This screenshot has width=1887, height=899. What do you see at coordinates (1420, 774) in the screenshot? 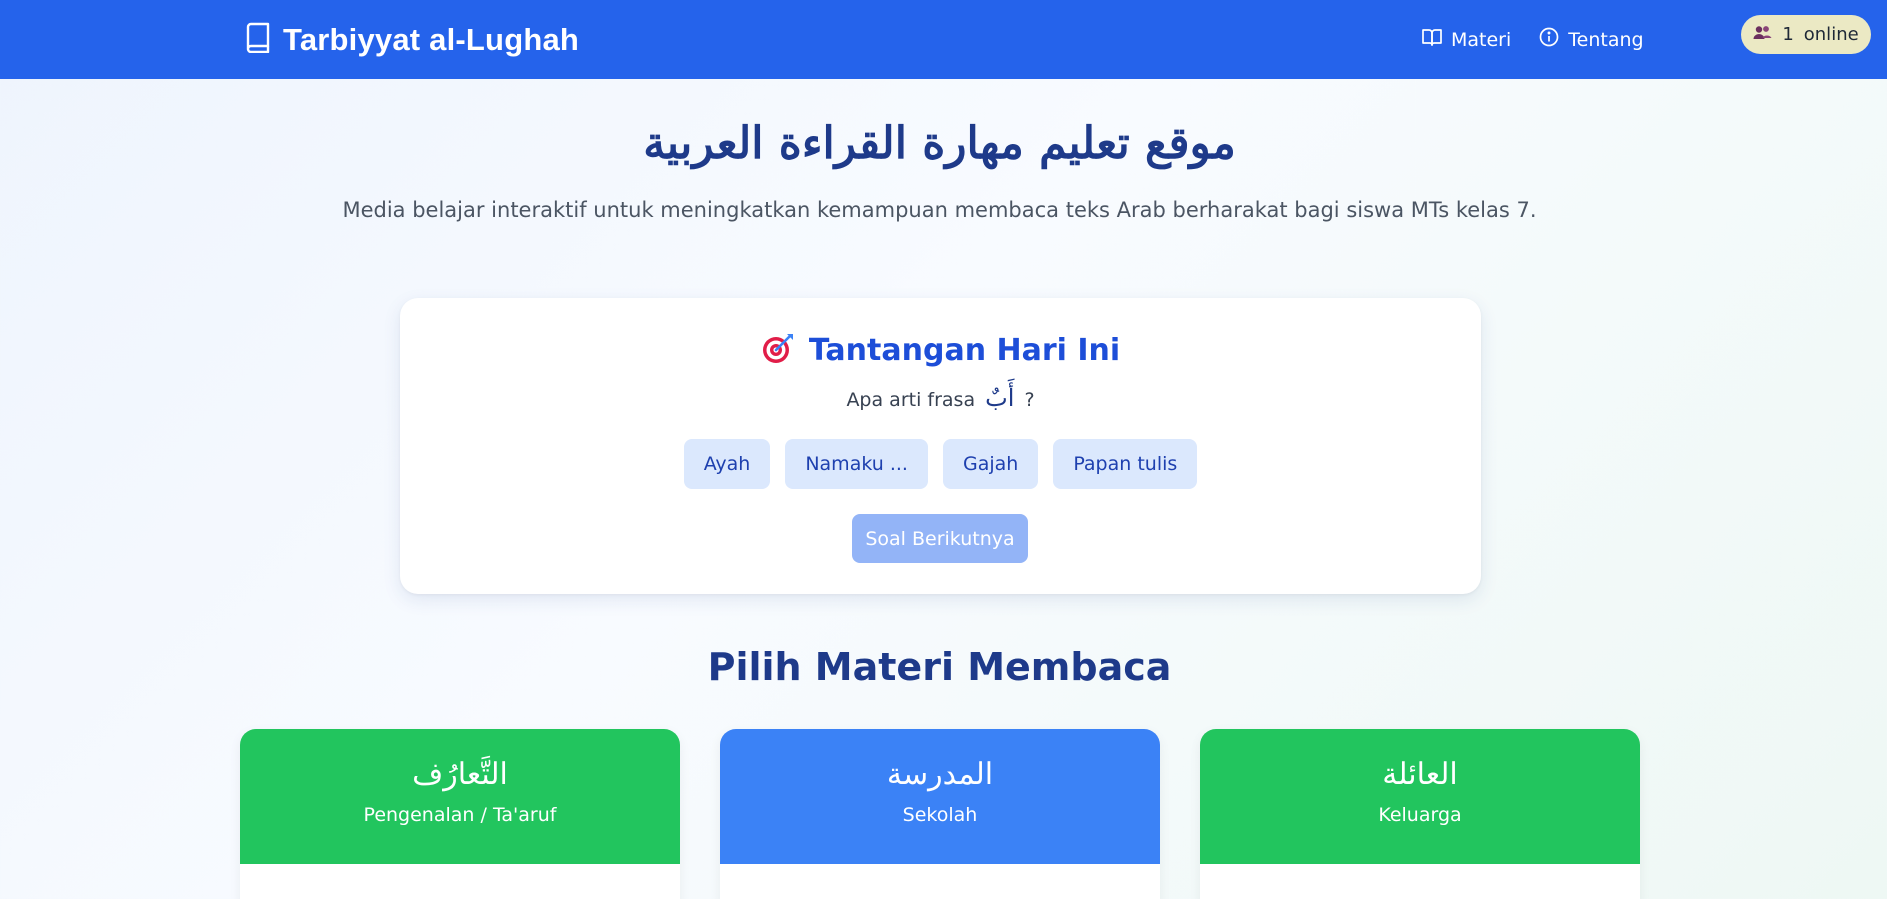
I see `material-card-arabic-title: العائلة` at bounding box center [1420, 774].